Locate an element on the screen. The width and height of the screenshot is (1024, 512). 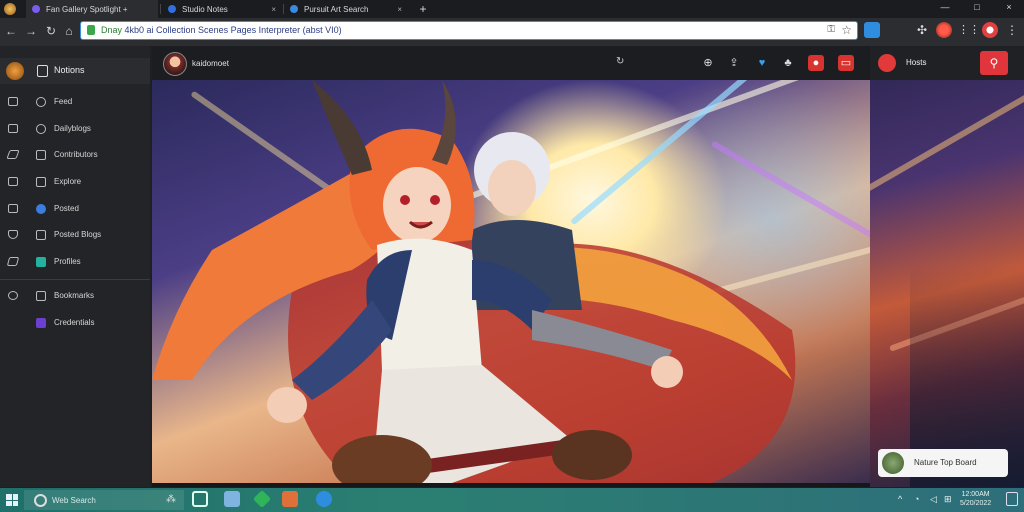
sidebar-item-profiles: Profiles is located at coordinates (75, 262).